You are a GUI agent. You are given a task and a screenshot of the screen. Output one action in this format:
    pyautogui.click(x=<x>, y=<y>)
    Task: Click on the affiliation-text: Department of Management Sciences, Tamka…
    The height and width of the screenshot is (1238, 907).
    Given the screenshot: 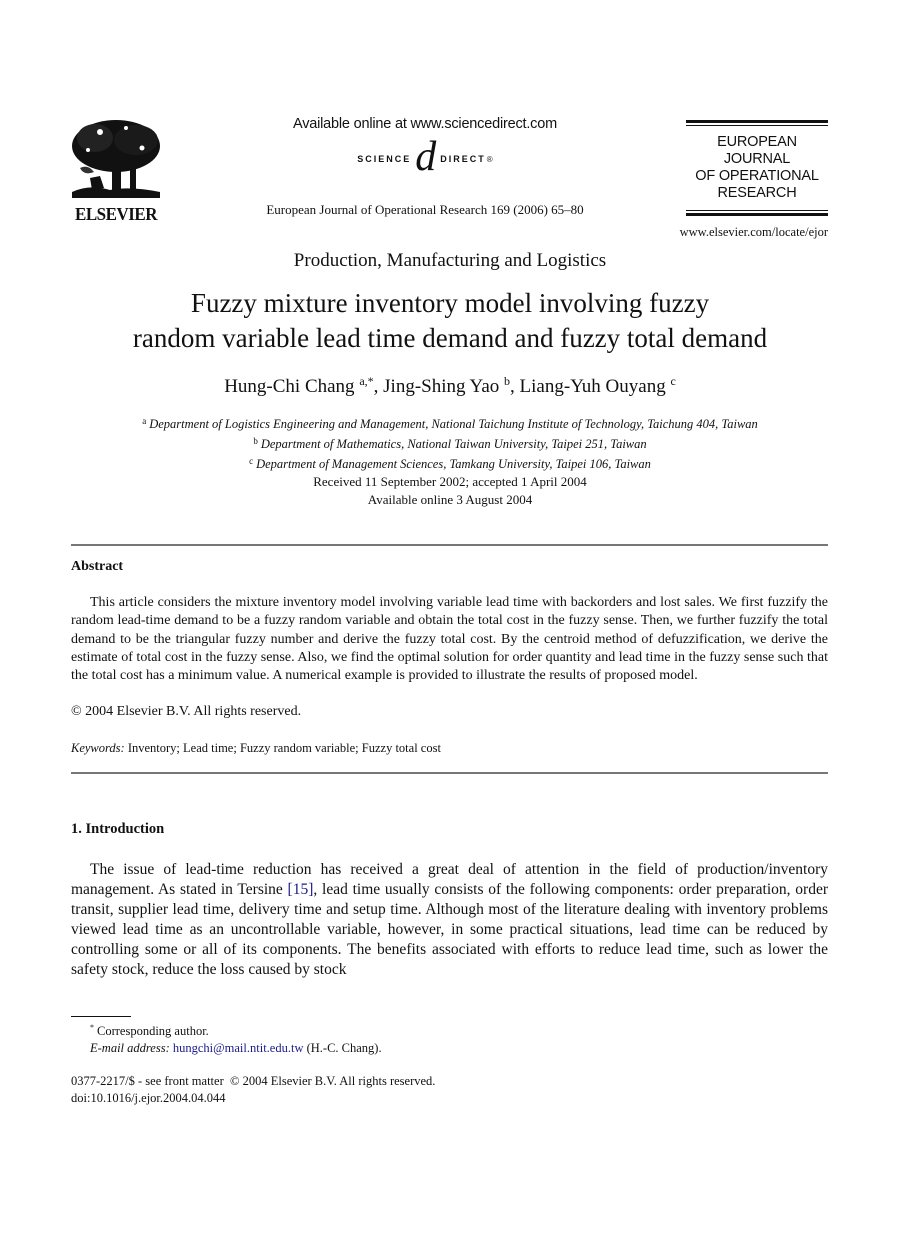 What is the action you would take?
    pyautogui.click(x=453, y=464)
    